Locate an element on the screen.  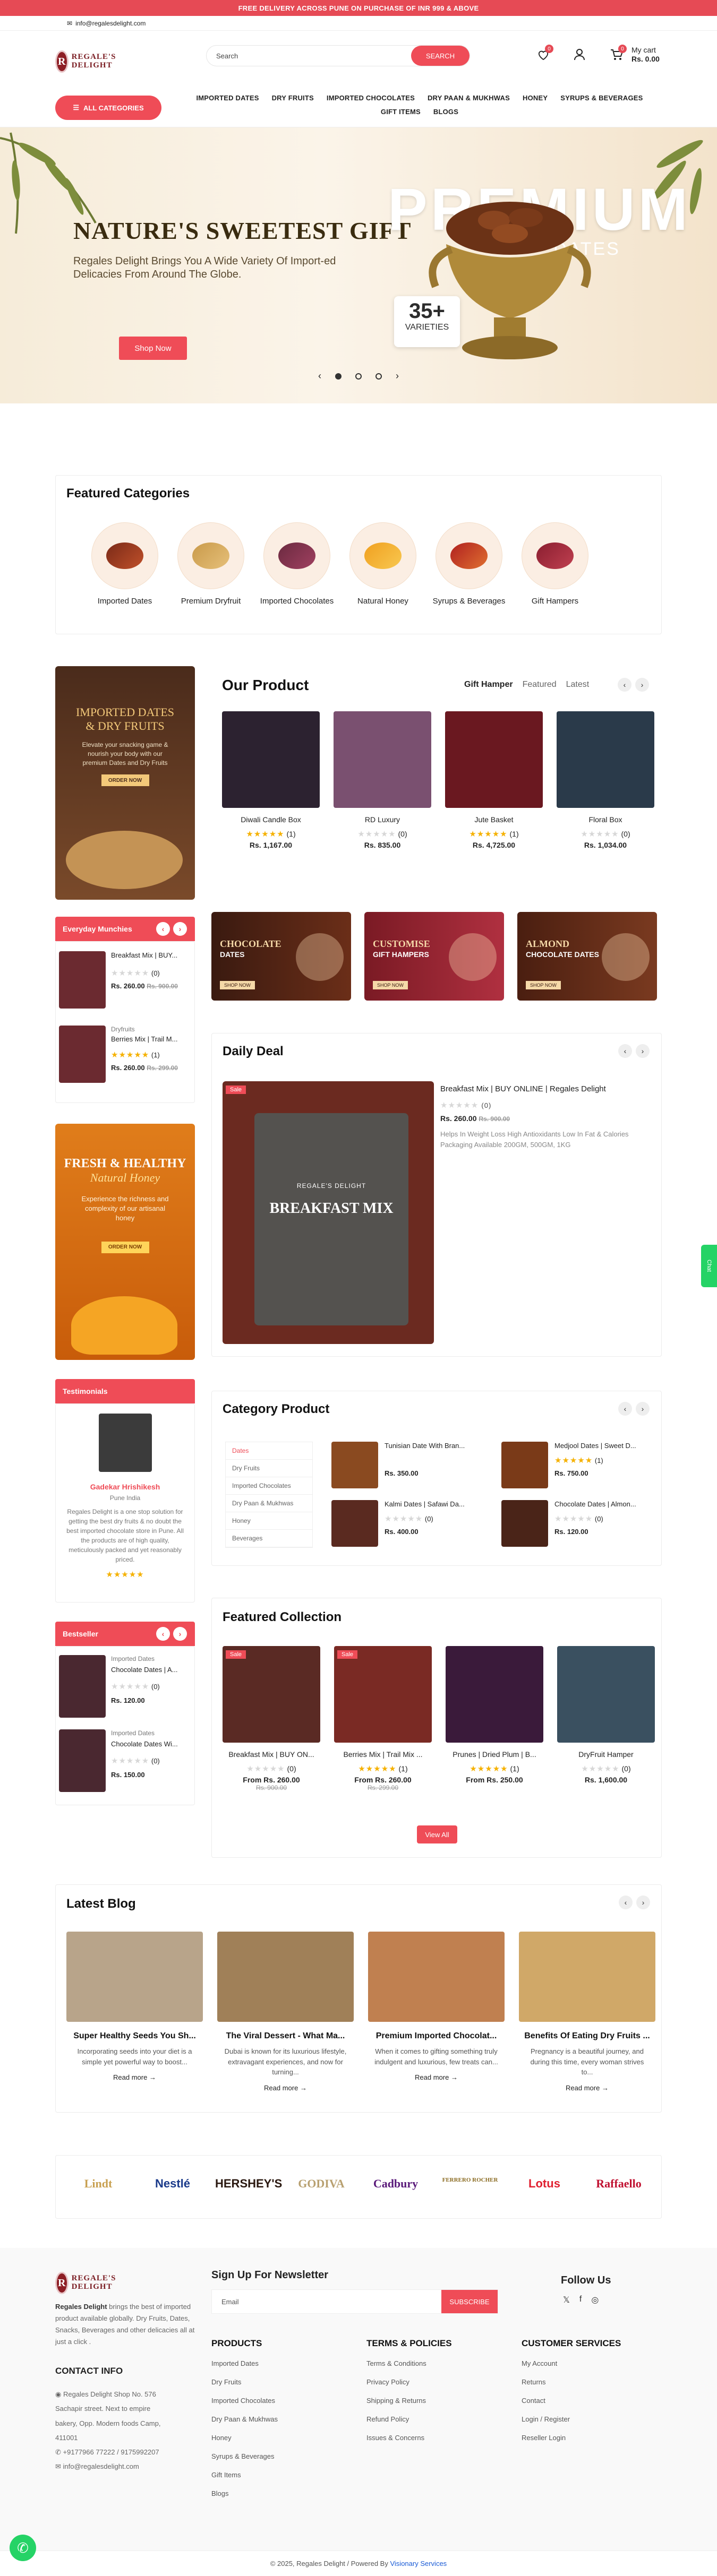
powered-link: Visionary Services is located at coordinates (418, 2564).